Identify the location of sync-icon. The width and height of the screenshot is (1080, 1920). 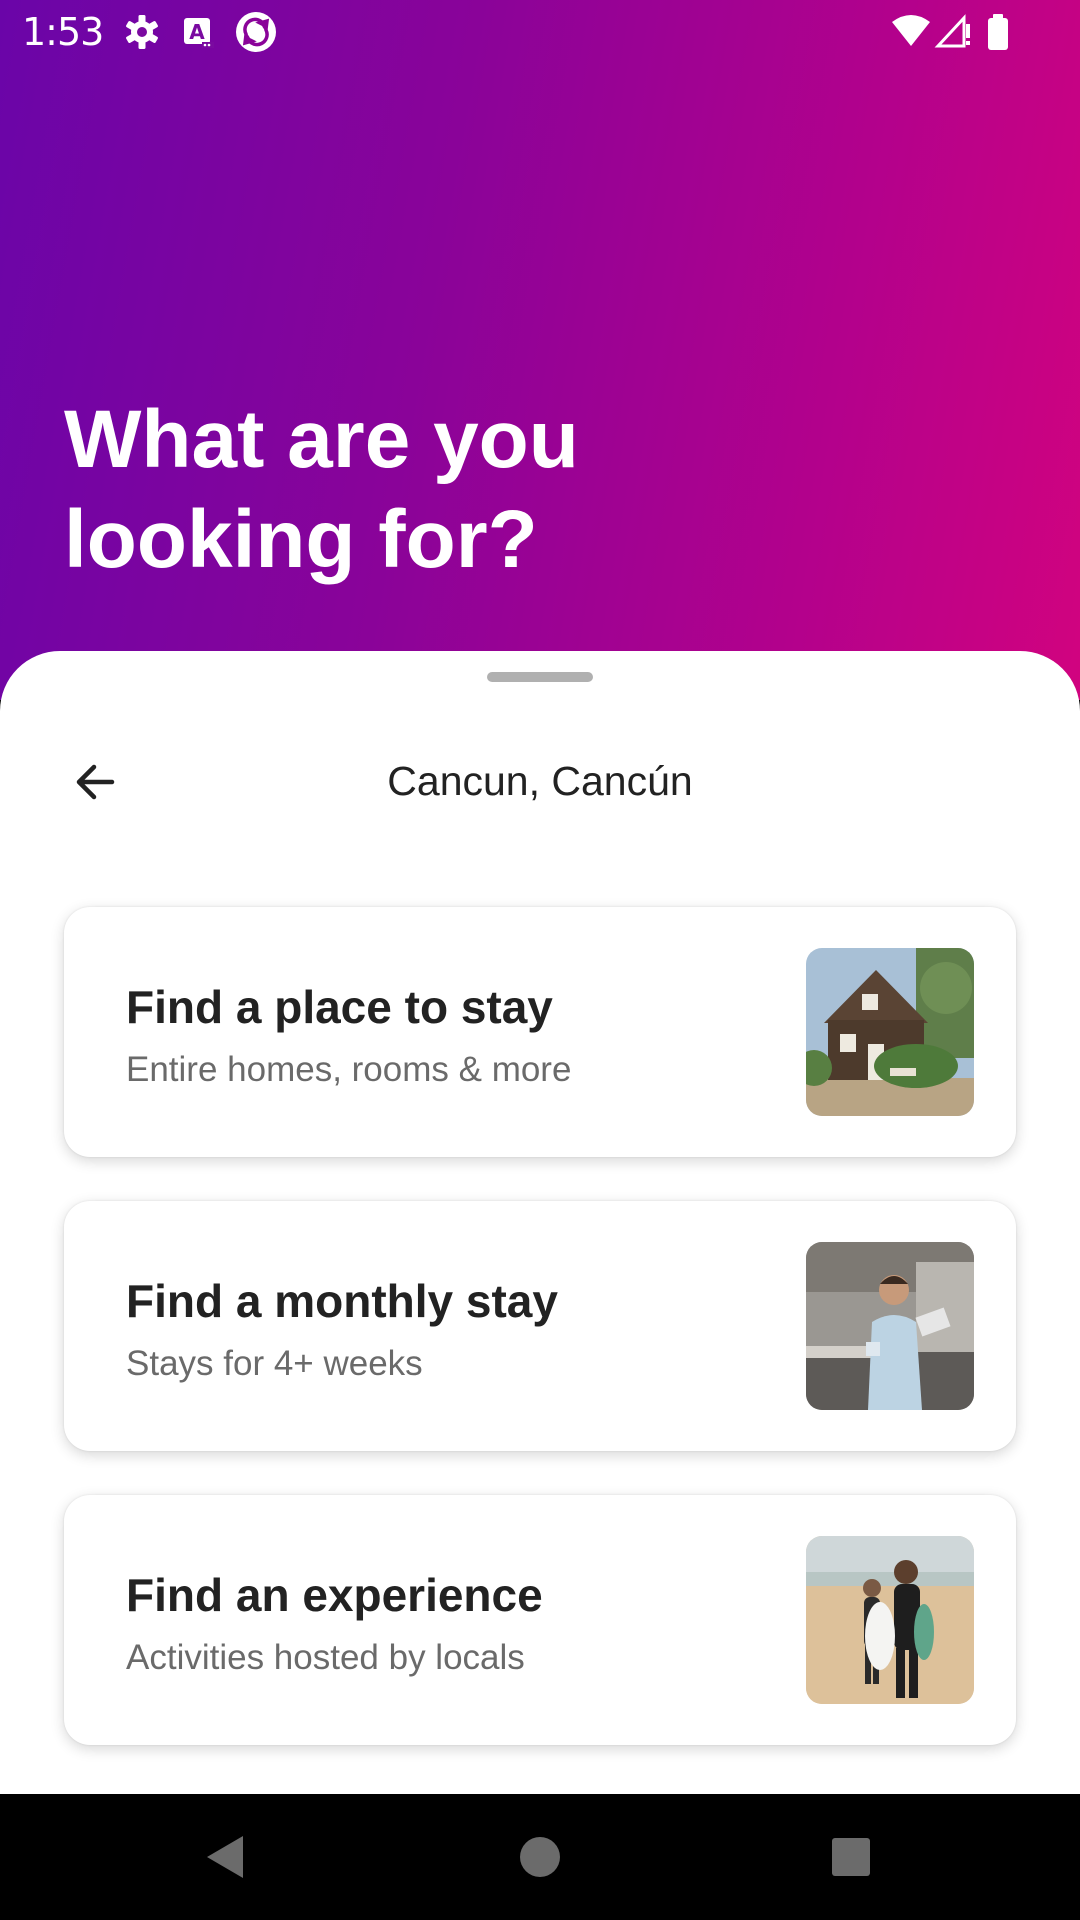
(256, 32).